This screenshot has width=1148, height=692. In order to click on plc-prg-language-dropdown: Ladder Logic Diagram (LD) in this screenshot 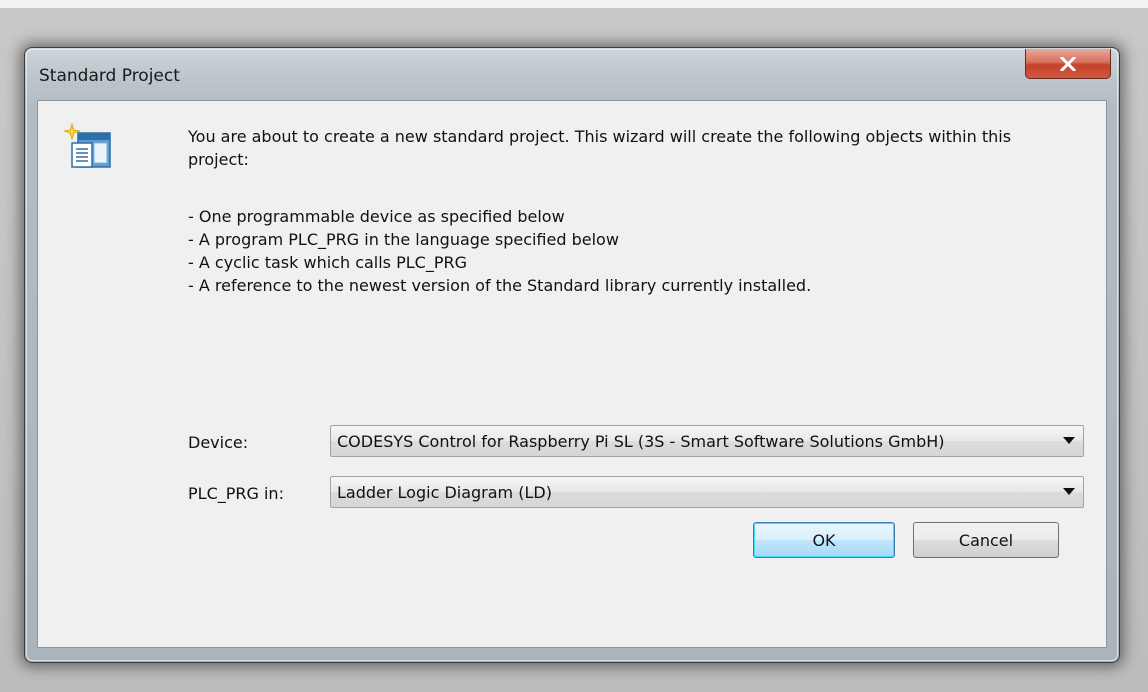, I will do `click(707, 492)`.